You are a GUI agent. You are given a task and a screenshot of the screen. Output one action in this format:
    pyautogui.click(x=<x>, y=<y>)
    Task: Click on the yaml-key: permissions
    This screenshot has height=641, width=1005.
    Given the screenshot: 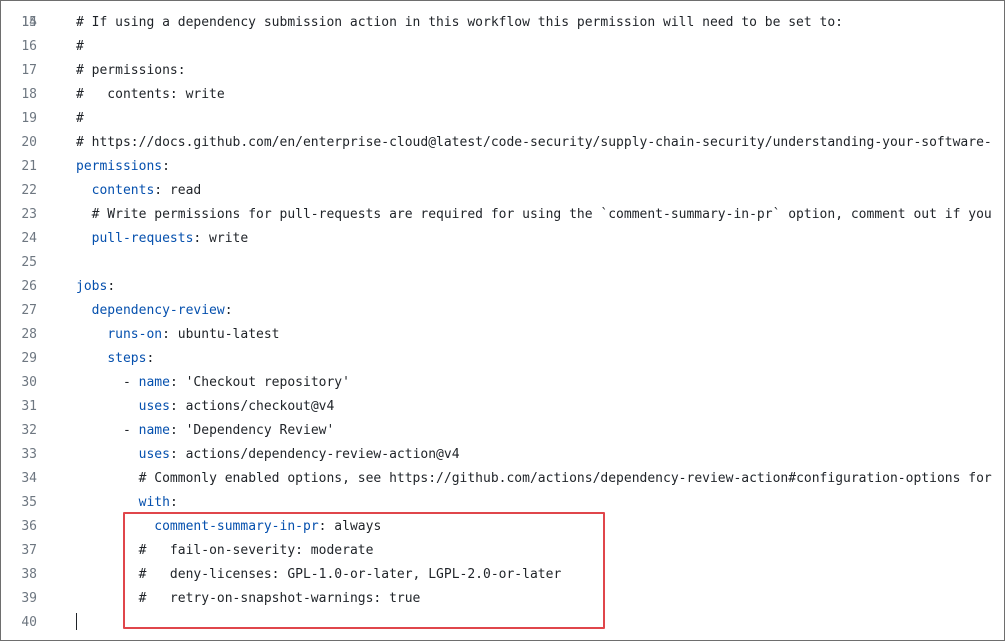 What is the action you would take?
    pyautogui.click(x=119, y=166)
    